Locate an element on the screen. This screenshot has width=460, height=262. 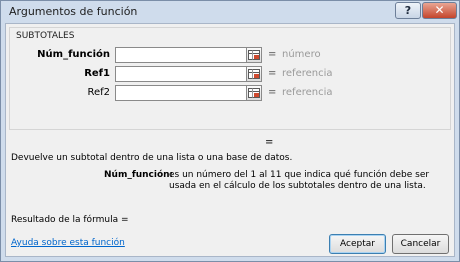
collapse-dialog-button-num-funcion is located at coordinates (254, 55).